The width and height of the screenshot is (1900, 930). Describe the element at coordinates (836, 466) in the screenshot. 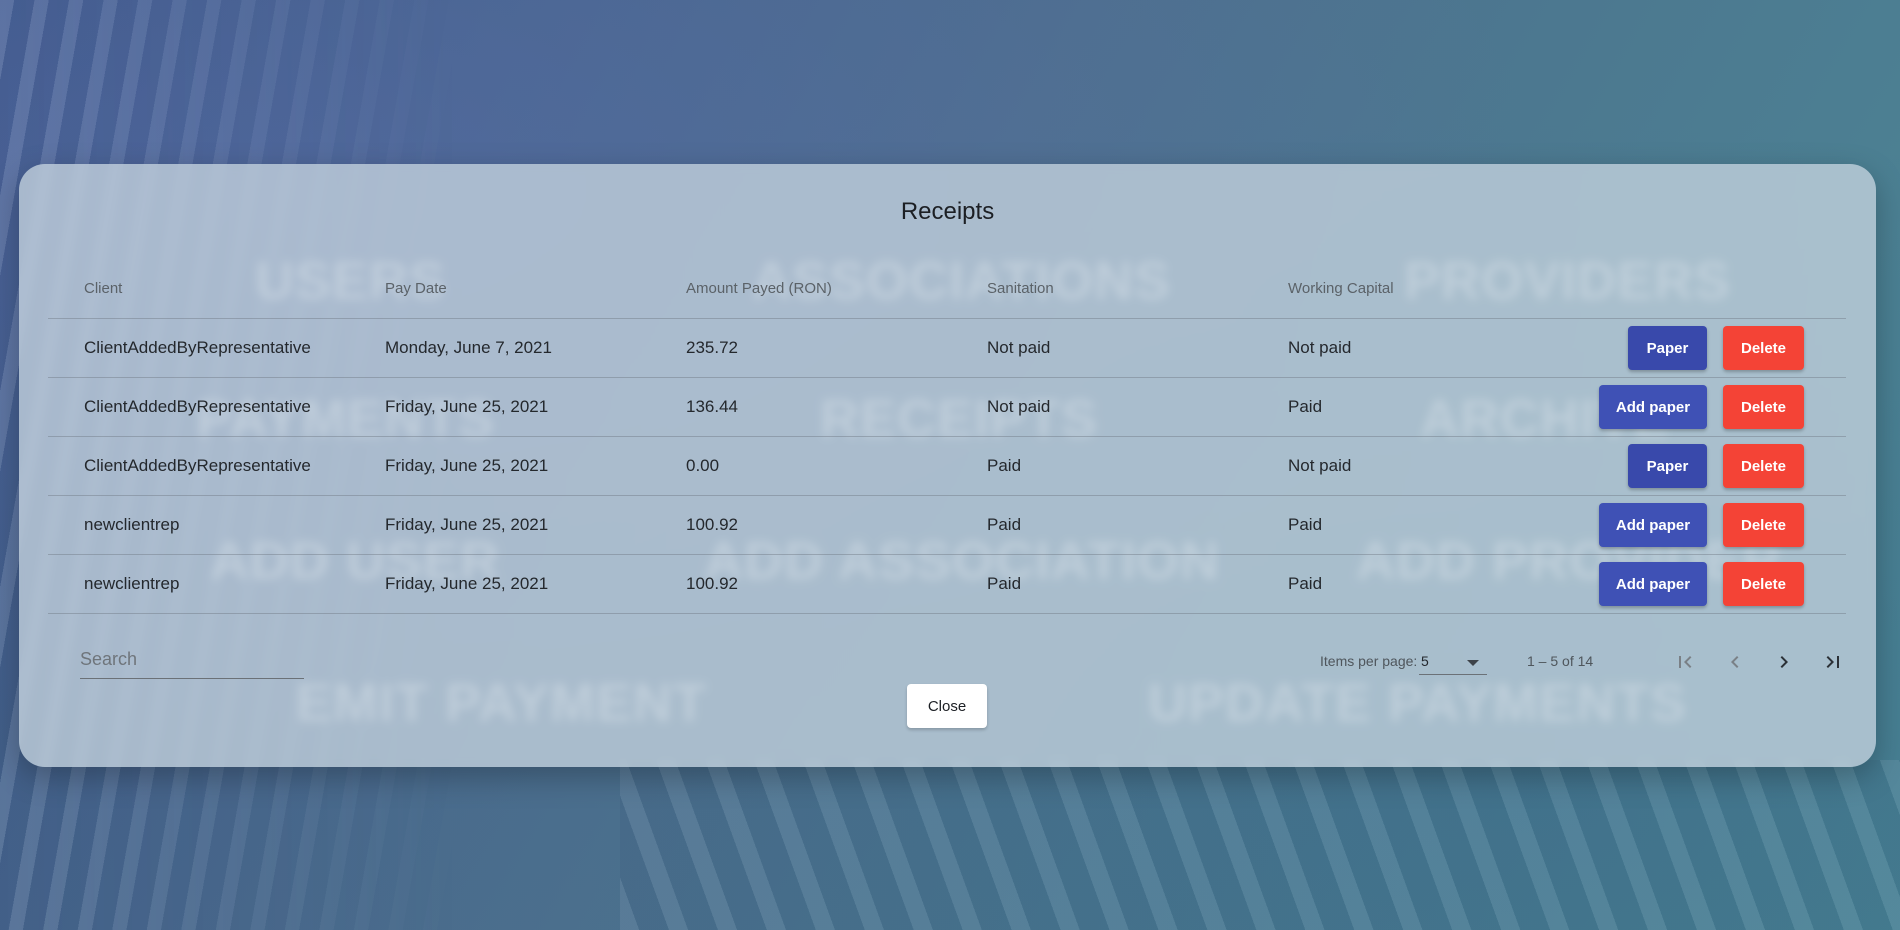

I see `cell-amount: 0.00` at that location.